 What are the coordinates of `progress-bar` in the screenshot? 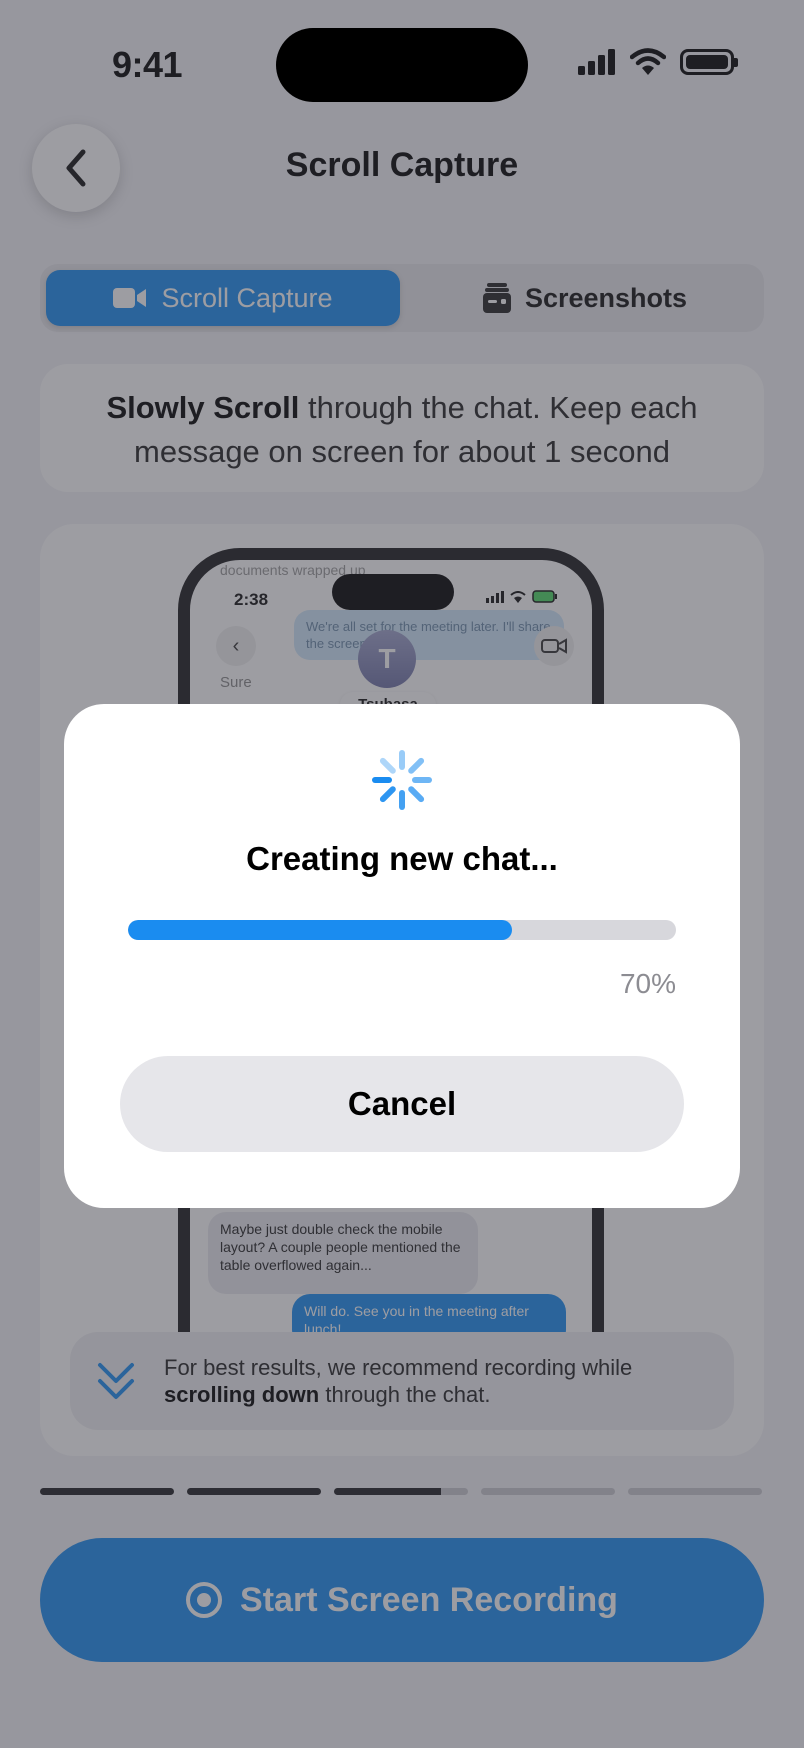 It's located at (402, 930).